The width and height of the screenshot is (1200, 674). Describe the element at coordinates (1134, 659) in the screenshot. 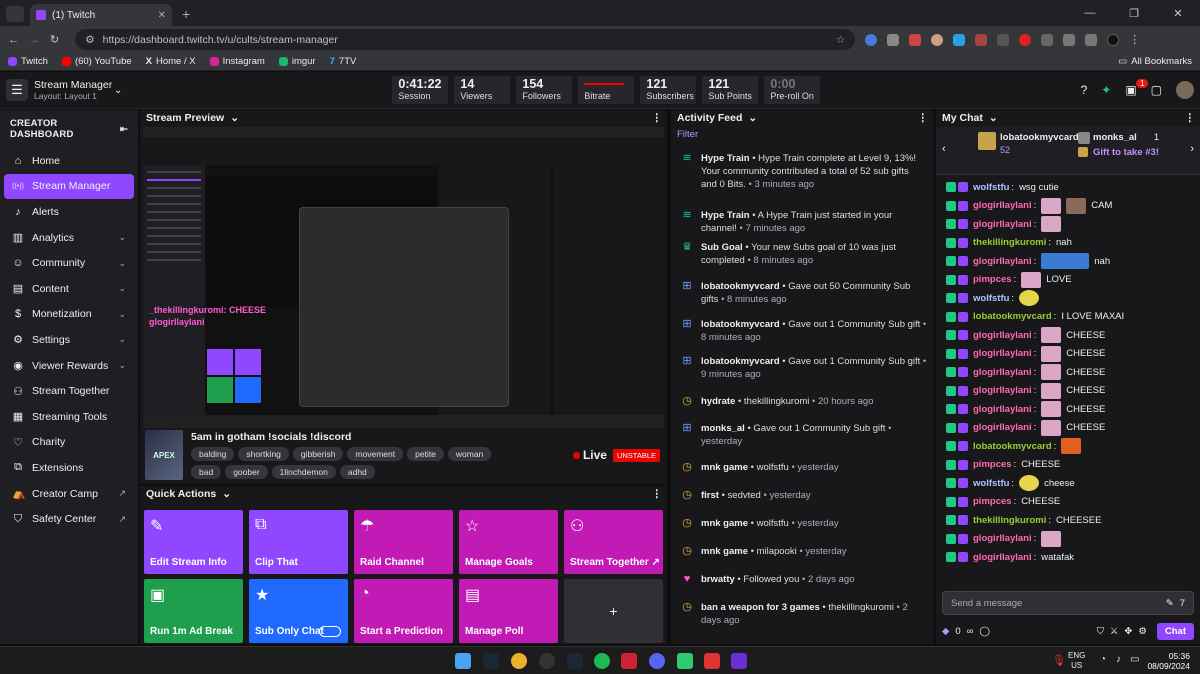

I see `battery-icon: ▭` at that location.